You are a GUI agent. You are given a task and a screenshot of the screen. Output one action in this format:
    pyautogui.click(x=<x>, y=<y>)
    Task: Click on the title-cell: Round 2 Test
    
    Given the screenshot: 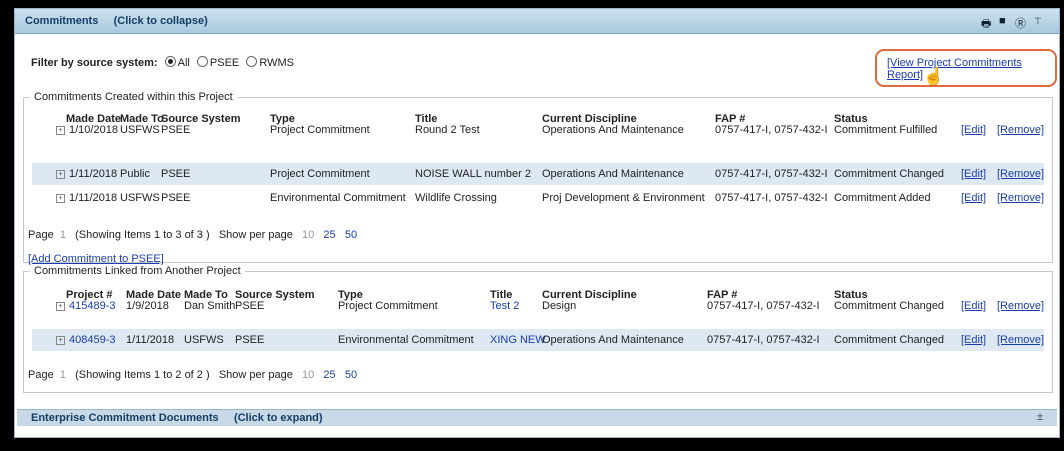 What is the action you would take?
    pyautogui.click(x=447, y=130)
    